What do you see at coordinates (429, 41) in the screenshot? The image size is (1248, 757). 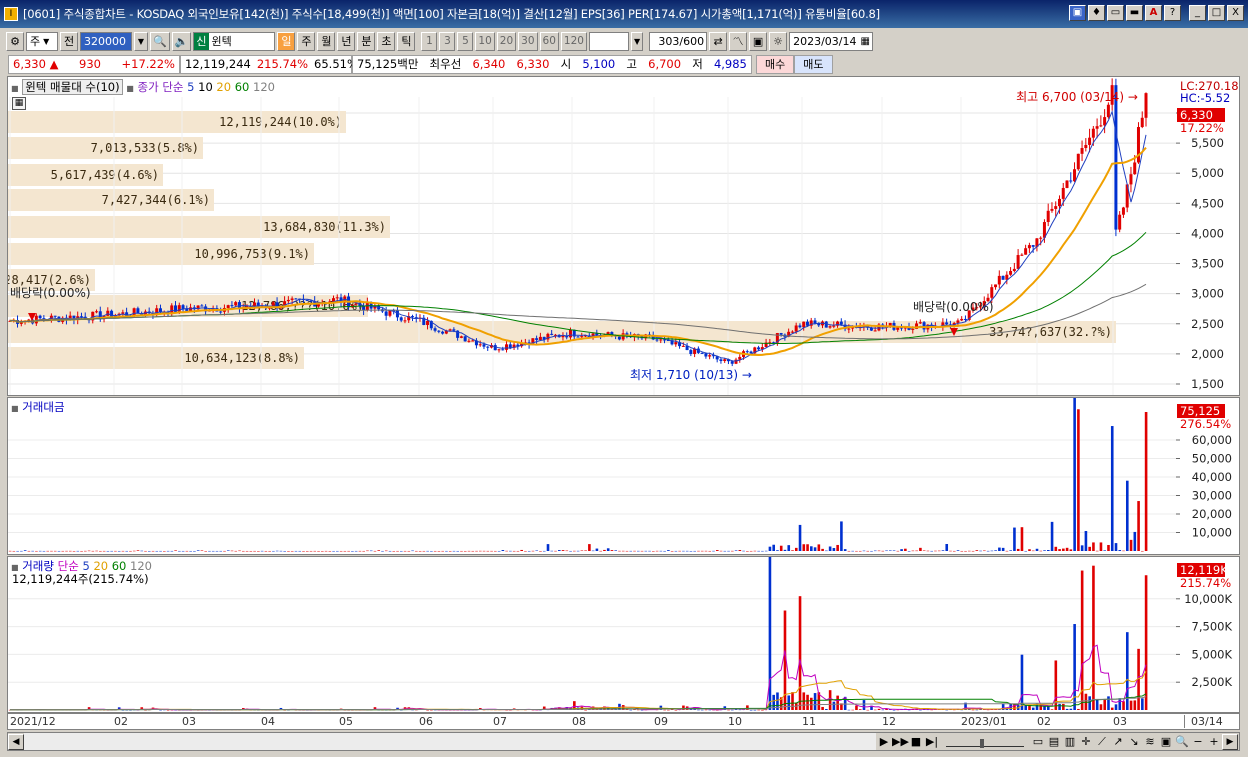 I see `interval-1: 1` at bounding box center [429, 41].